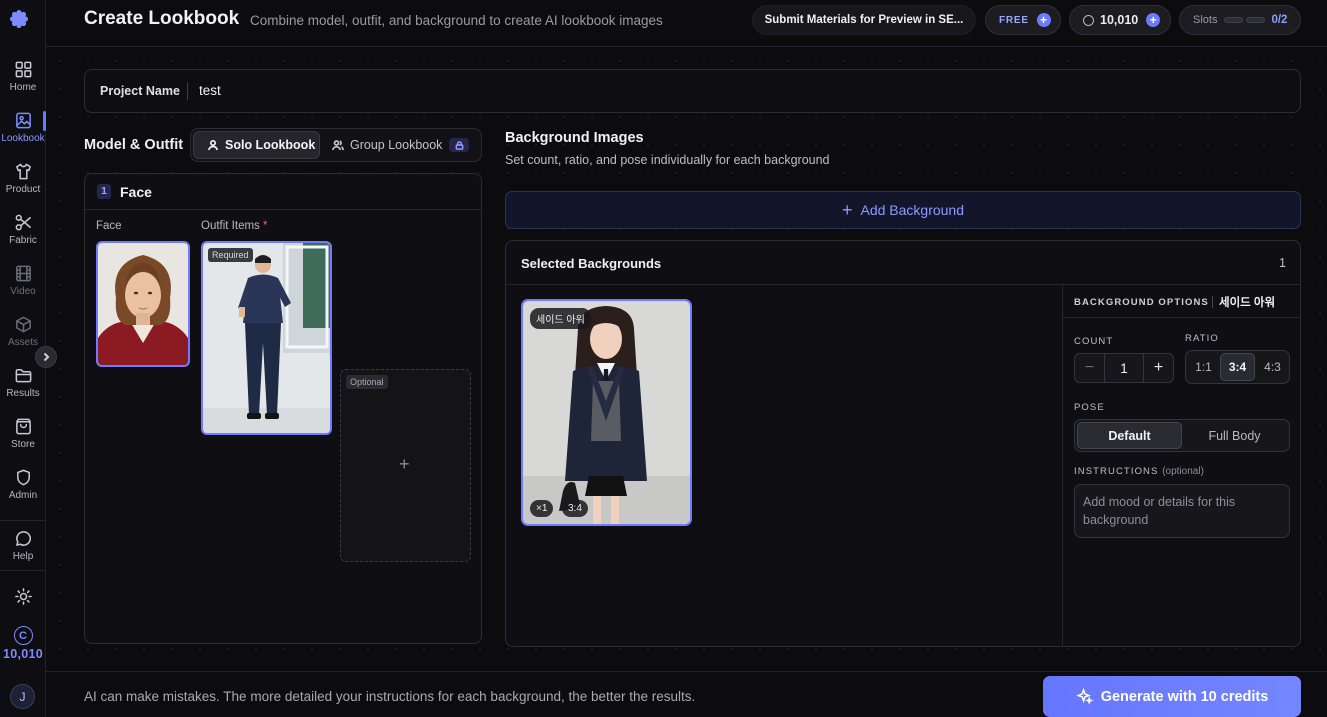 Image resolution: width=1327 pixels, height=717 pixels. Describe the element at coordinates (23, 550) in the screenshot. I see `sidebar-item-help: Help` at that location.